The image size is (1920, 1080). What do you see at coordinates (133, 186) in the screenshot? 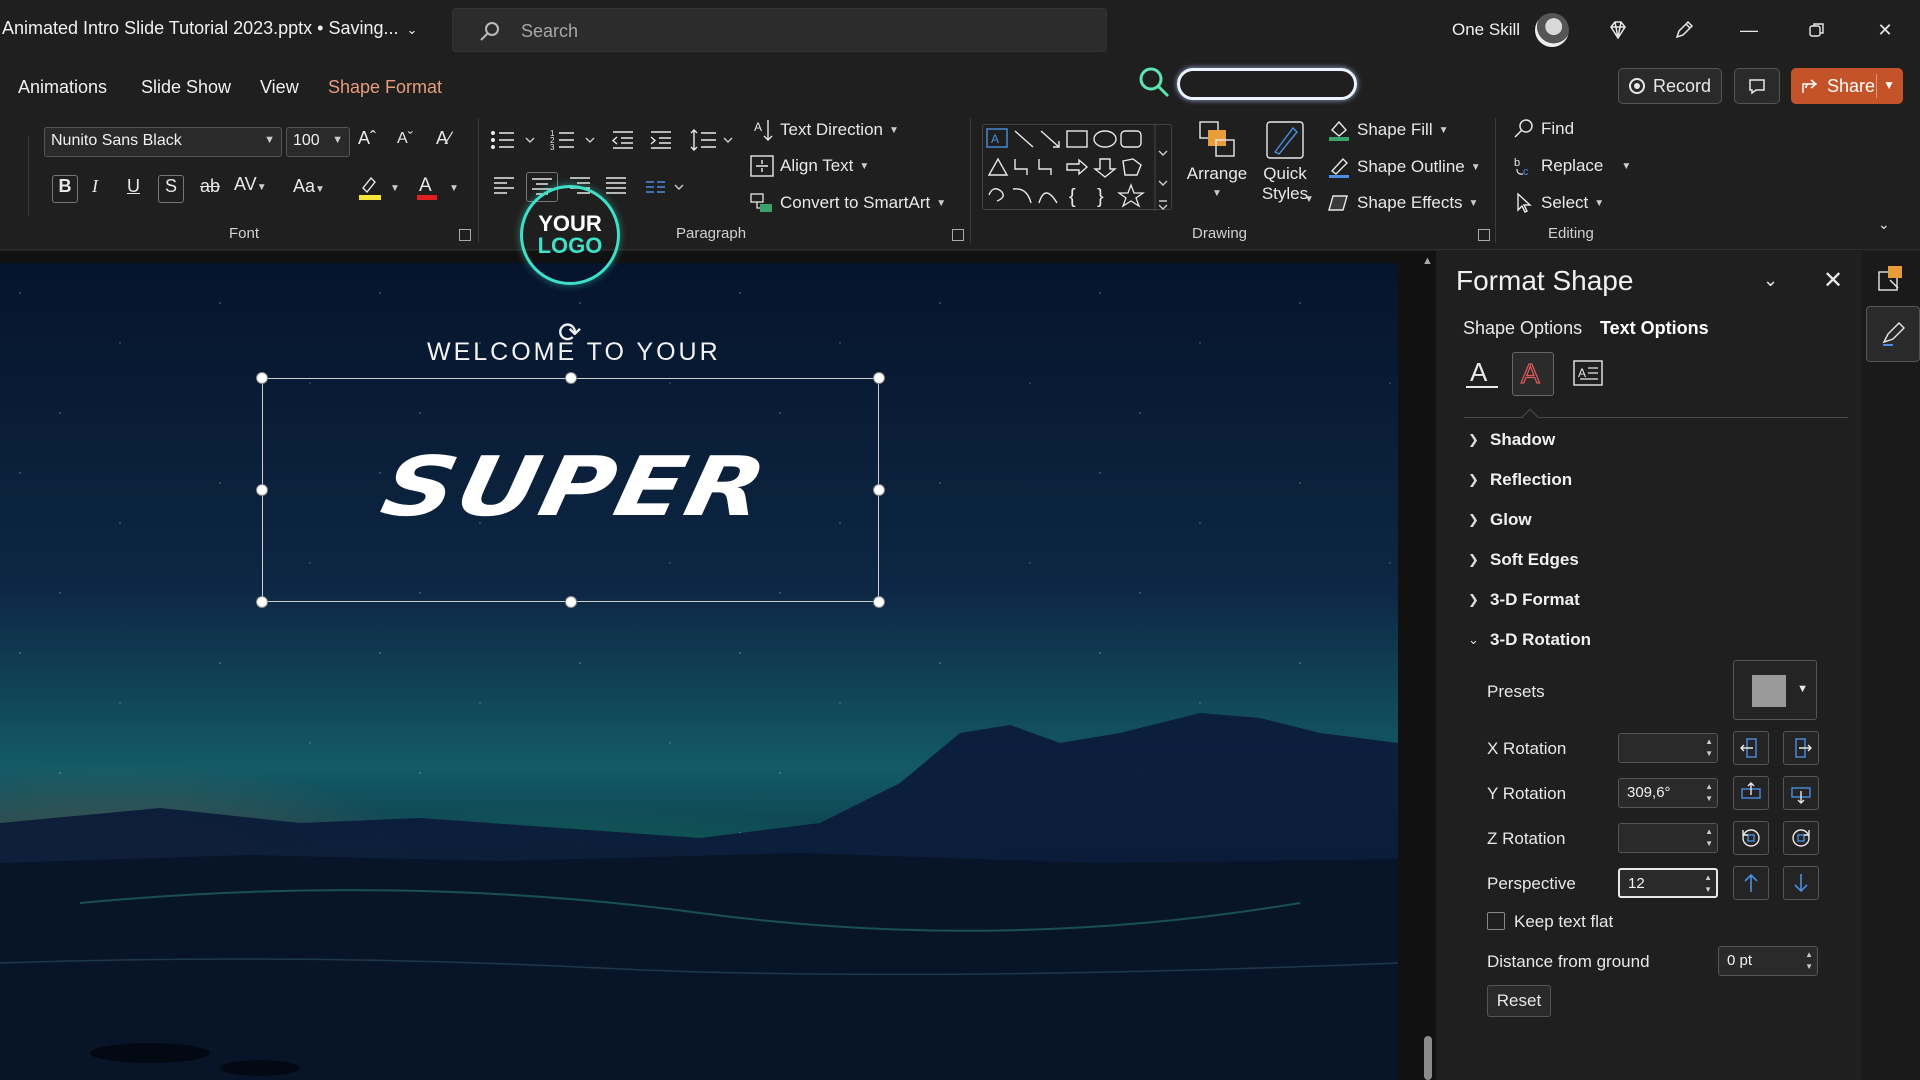
I see `underline-button: U` at bounding box center [133, 186].